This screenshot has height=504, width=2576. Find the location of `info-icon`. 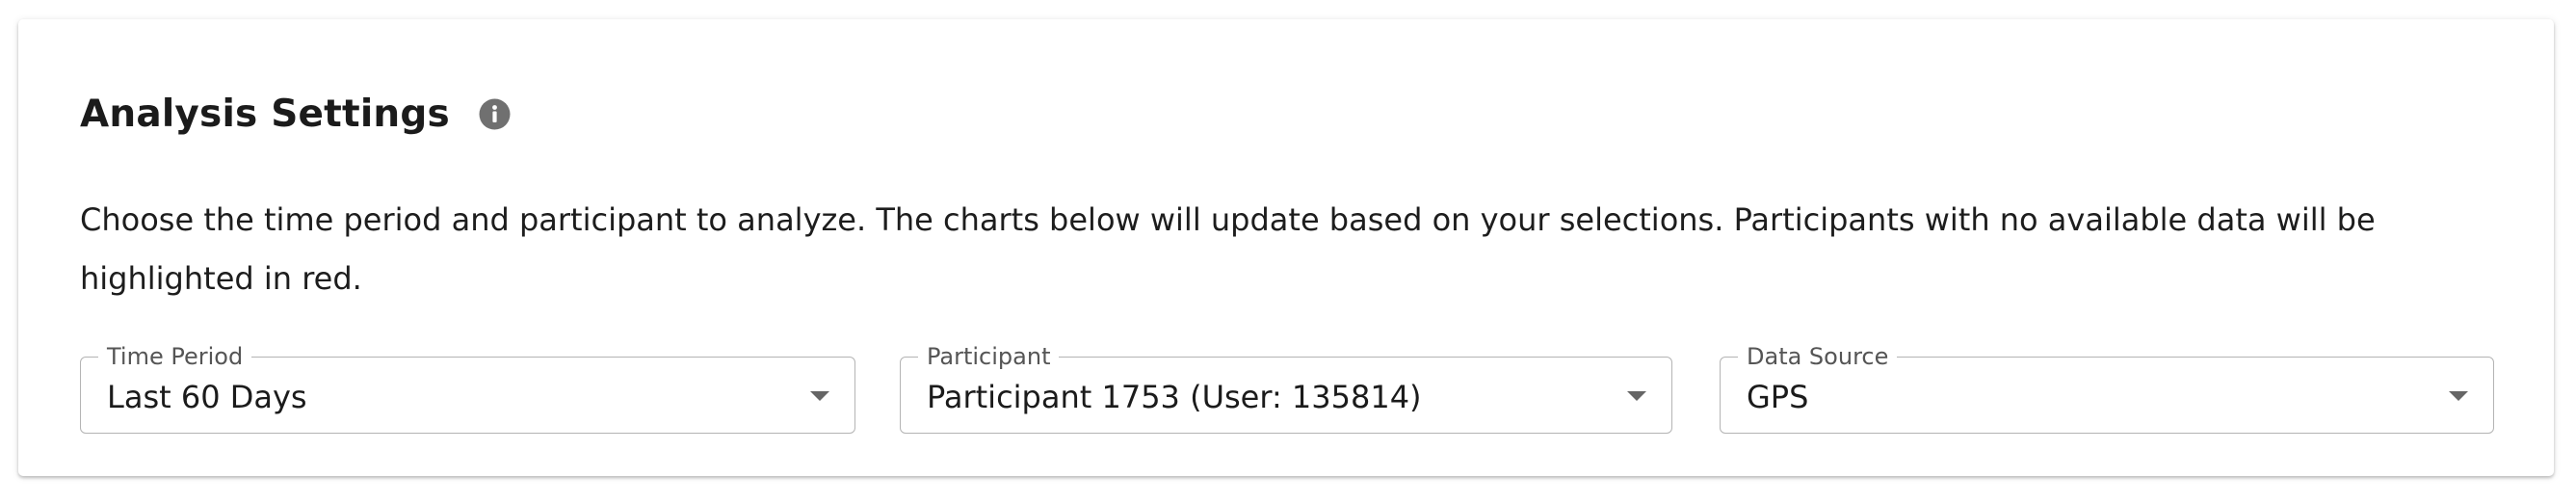

info-icon is located at coordinates (495, 114).